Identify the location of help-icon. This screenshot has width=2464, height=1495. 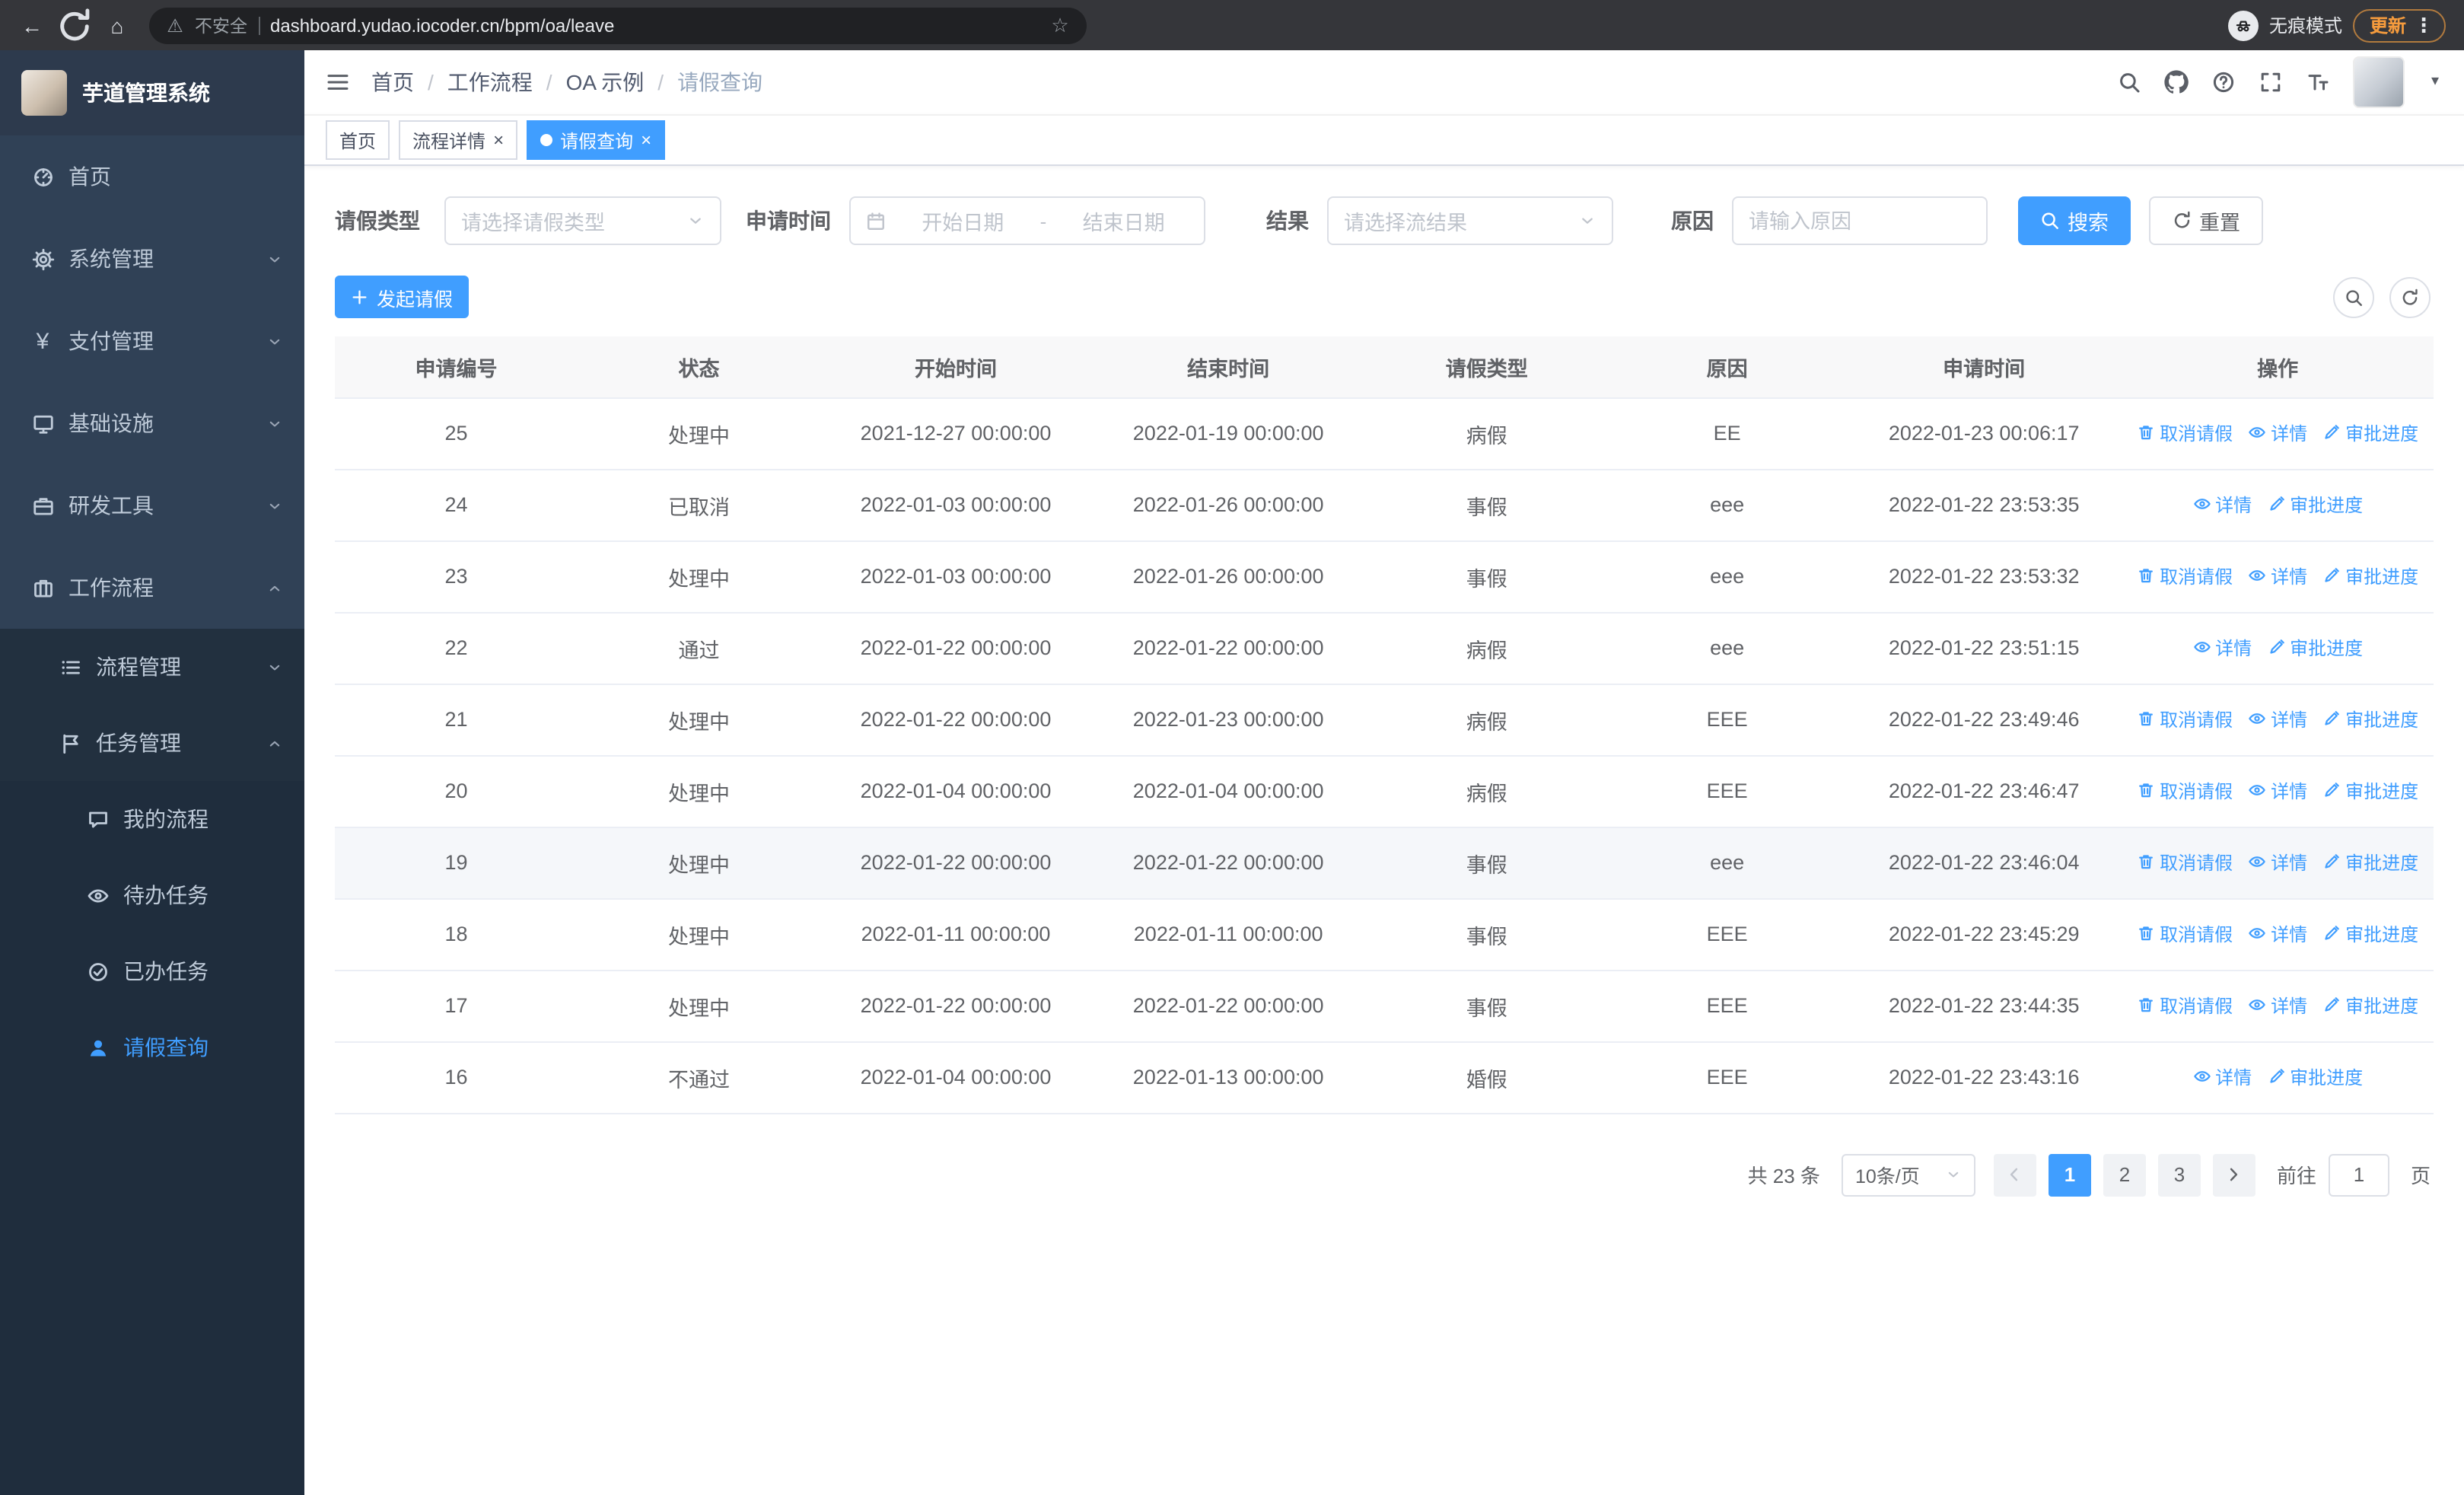
(2223, 82).